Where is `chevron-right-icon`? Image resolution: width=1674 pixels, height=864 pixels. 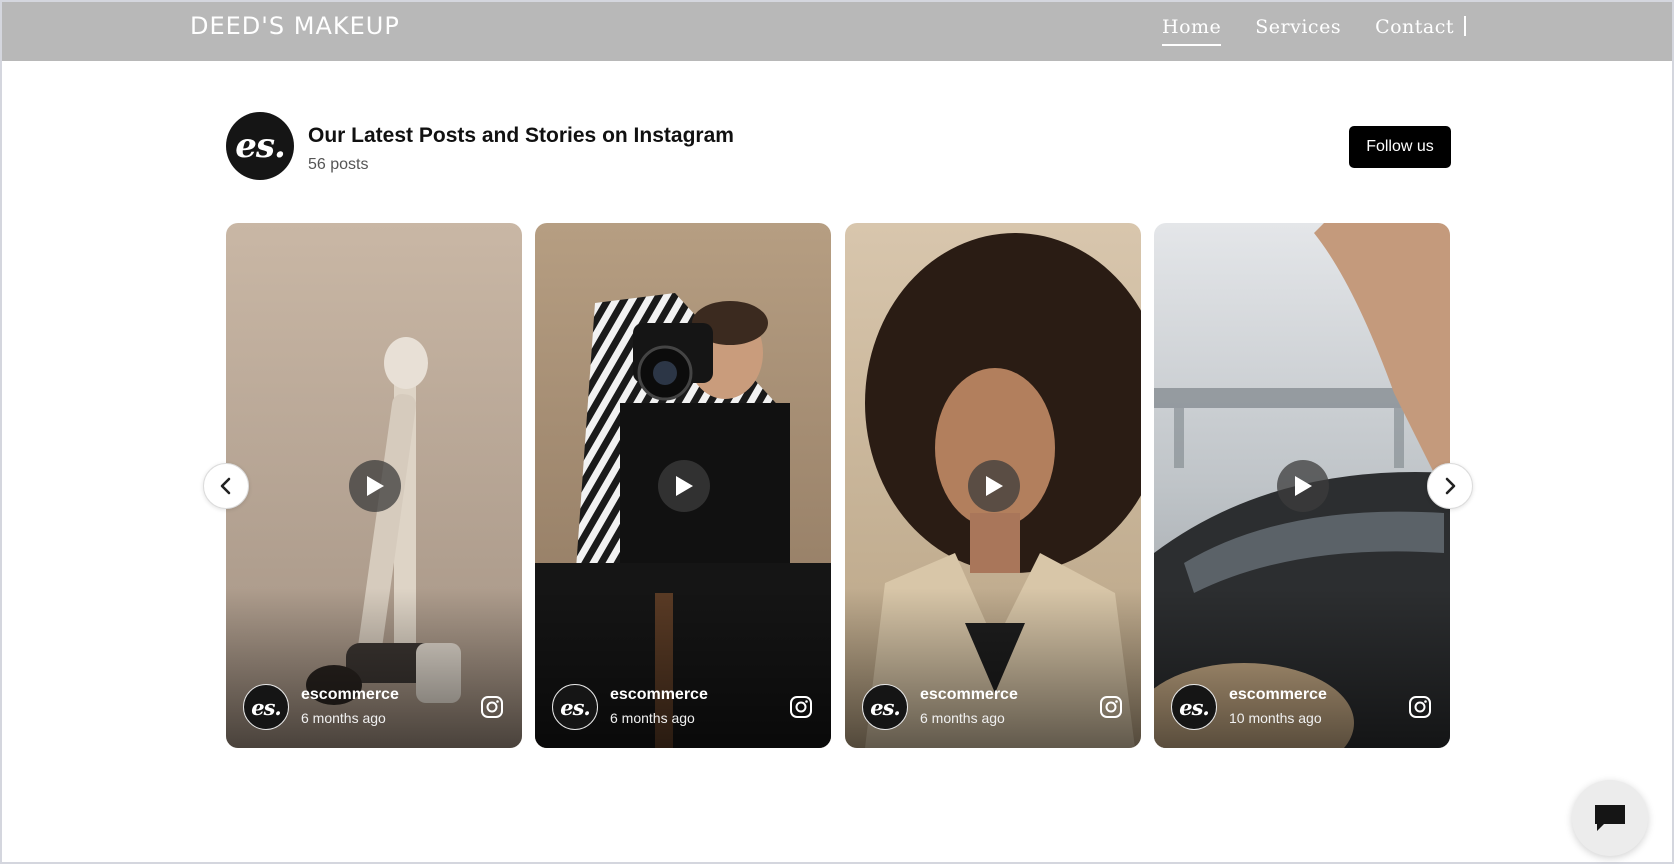
chevron-right-icon is located at coordinates (1450, 486).